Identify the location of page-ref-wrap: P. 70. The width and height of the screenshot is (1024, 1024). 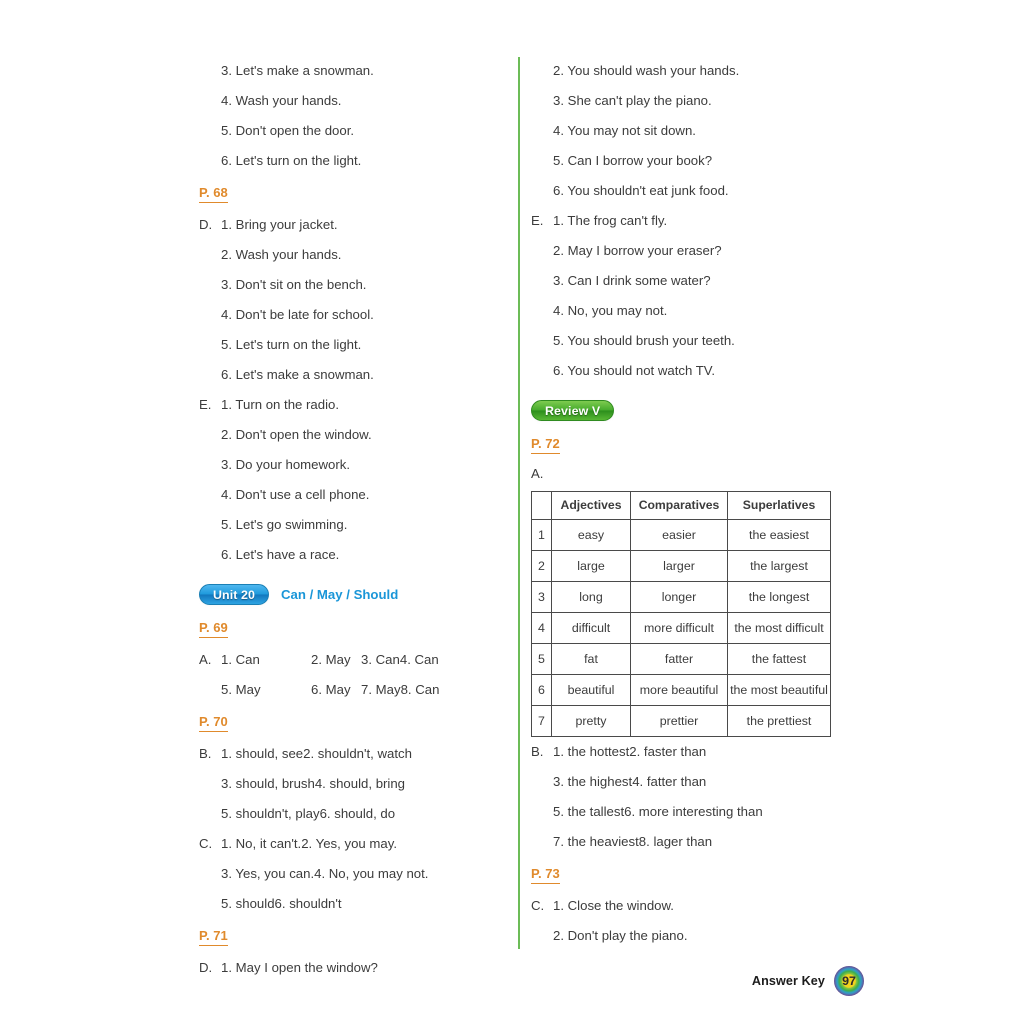
(349, 722).